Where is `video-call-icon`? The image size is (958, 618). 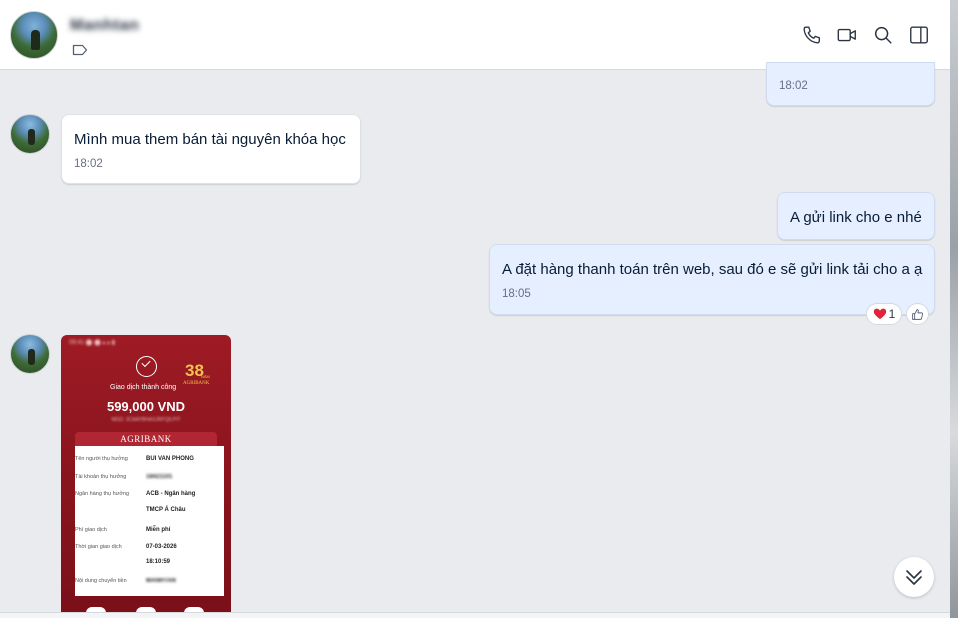
video-call-icon is located at coordinates (847, 35).